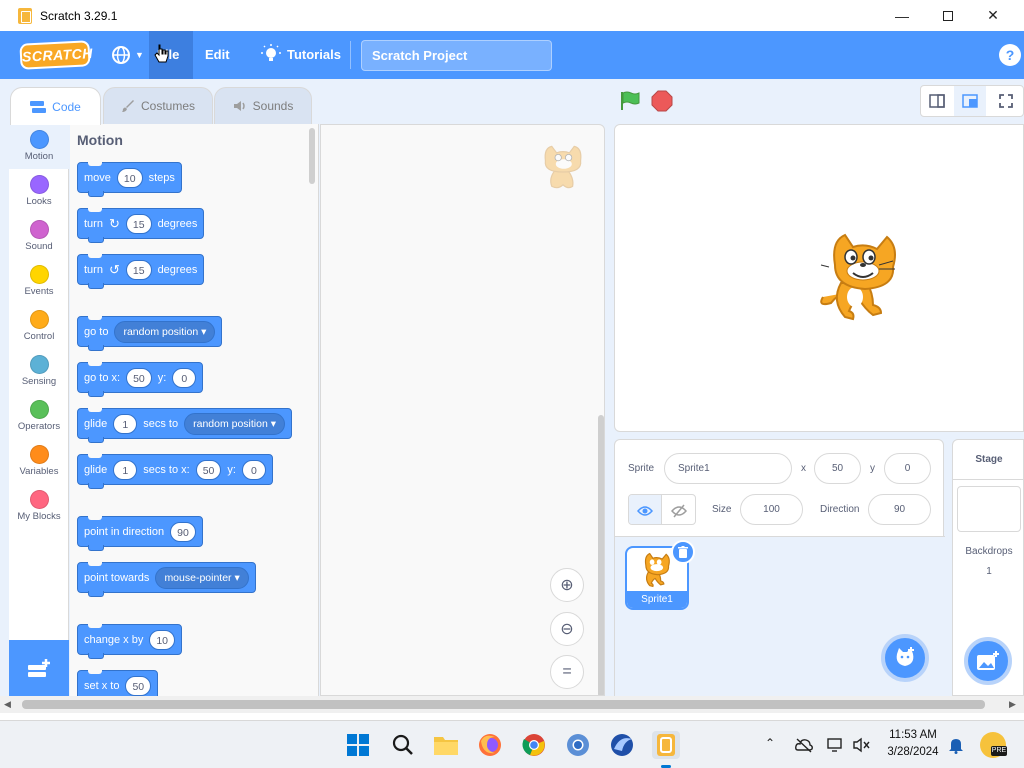 This screenshot has height=768, width=1024. Describe the element at coordinates (913, 735) in the screenshot. I see `clock-time: 11:53 AM` at that location.